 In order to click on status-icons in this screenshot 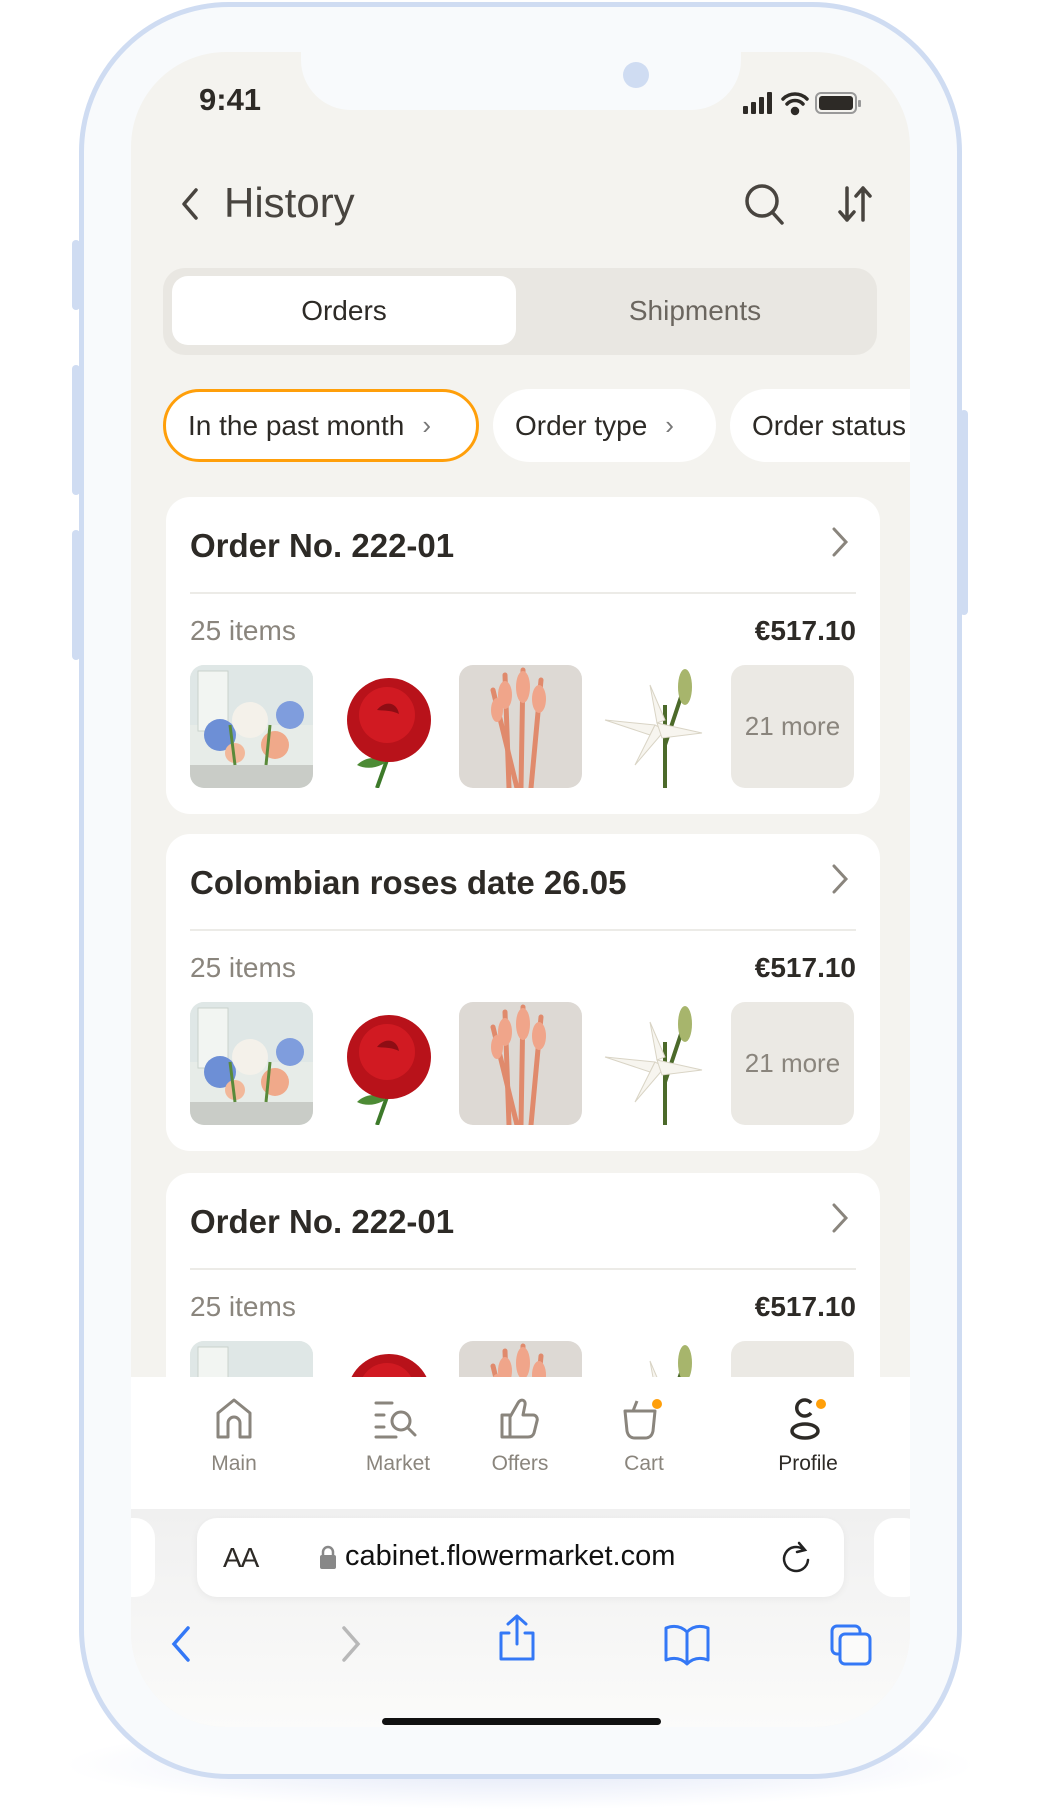, I will do `click(802, 104)`.